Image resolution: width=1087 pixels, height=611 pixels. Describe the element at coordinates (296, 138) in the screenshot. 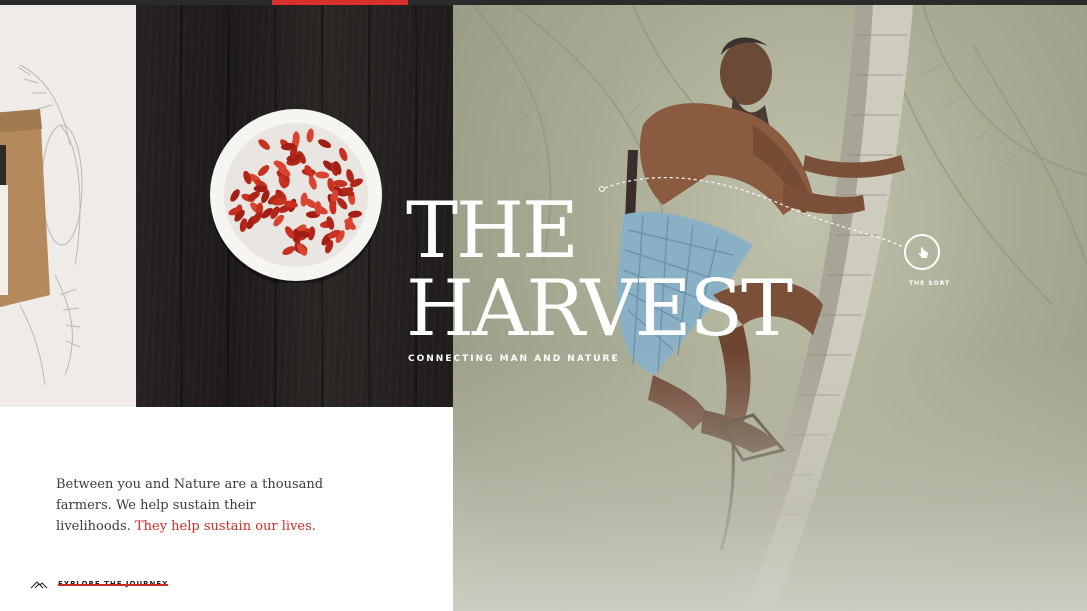

I see `goji-berry` at that location.